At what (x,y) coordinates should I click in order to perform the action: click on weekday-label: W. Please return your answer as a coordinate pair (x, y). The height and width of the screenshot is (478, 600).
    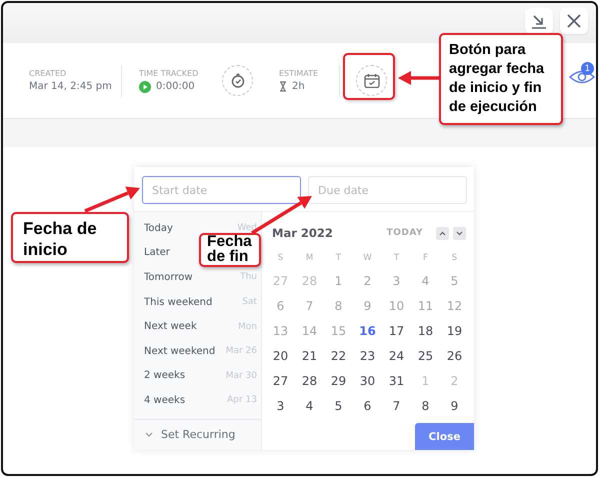
    Looking at the image, I should click on (367, 258).